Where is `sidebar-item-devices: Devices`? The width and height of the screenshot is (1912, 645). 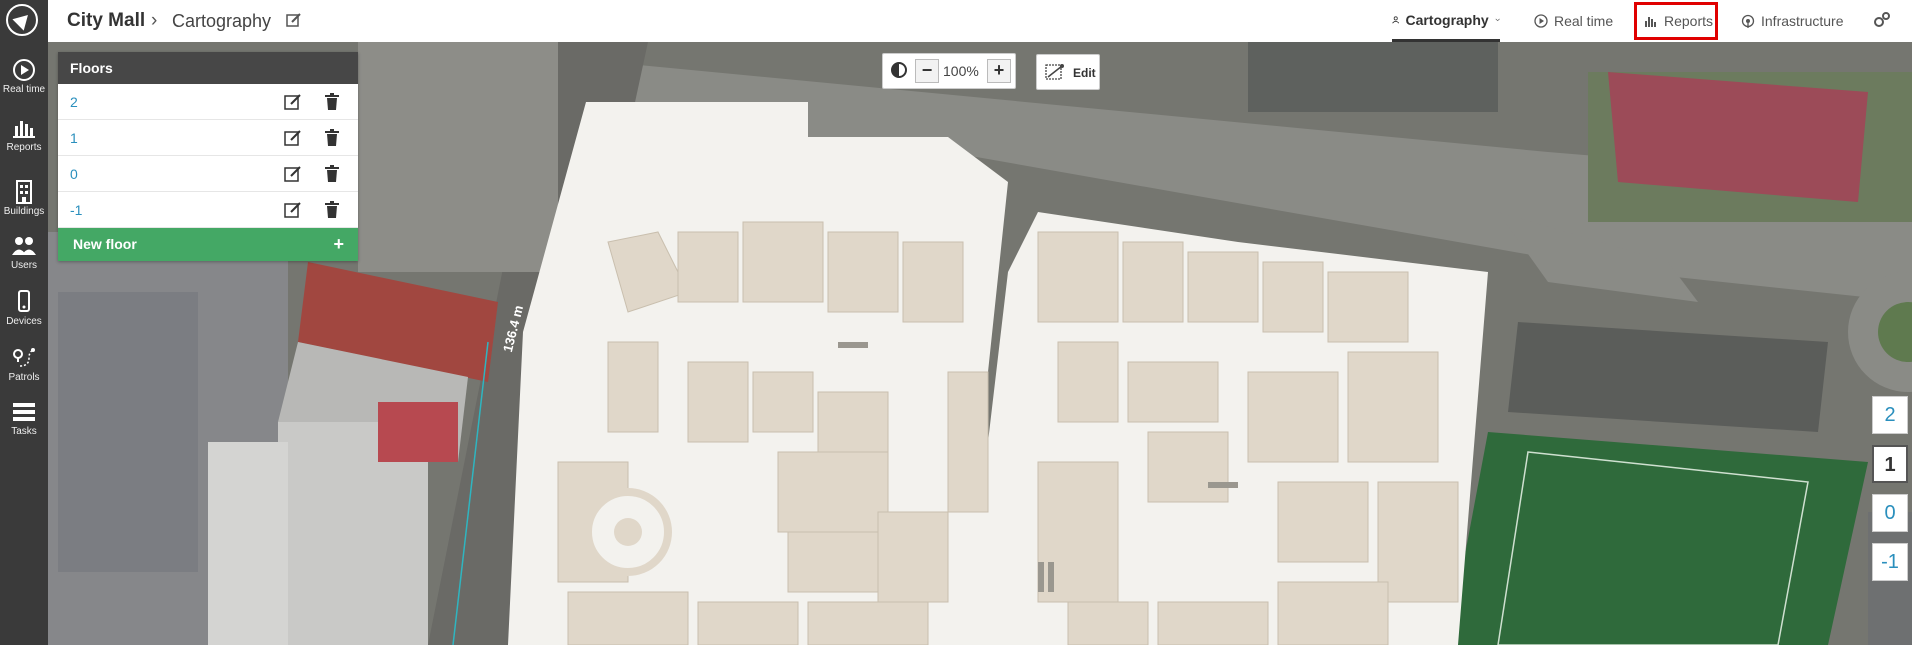 sidebar-item-devices: Devices is located at coordinates (24, 308).